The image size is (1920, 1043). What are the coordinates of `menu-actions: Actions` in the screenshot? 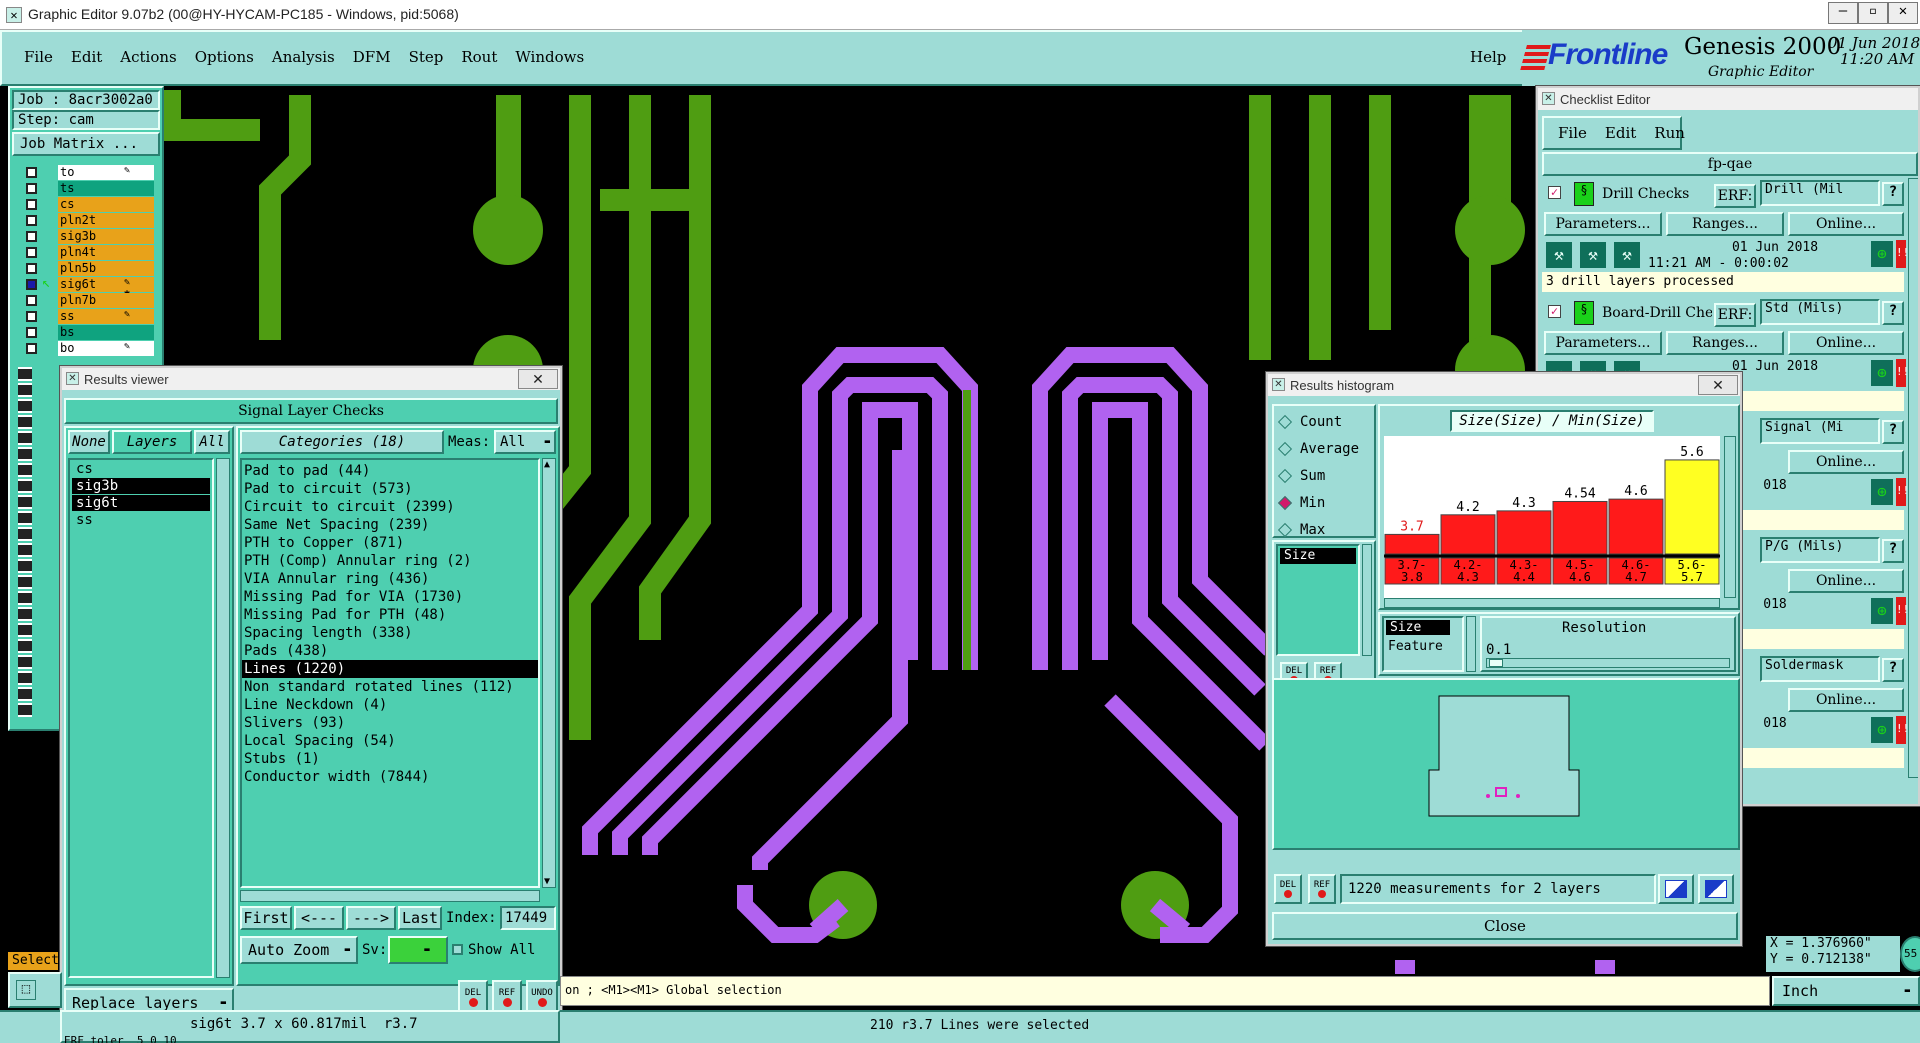 It's located at (148, 57).